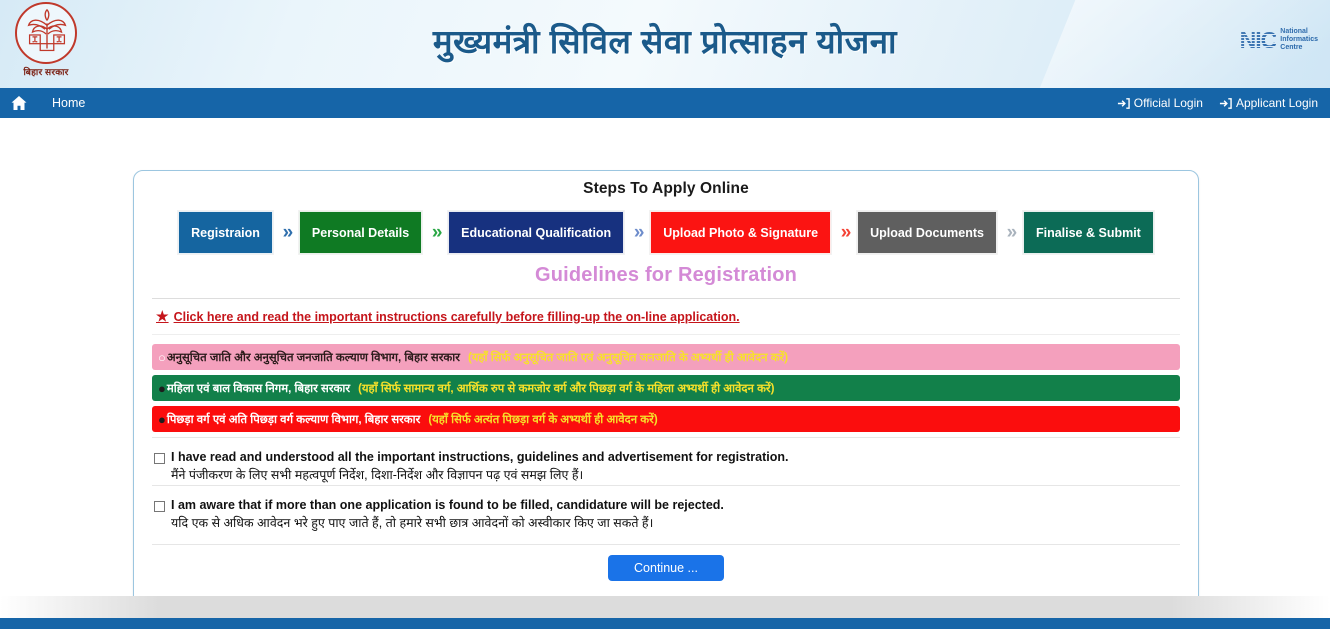  What do you see at coordinates (1294, 31) in the screenshot?
I see `nic-line-1: National` at bounding box center [1294, 31].